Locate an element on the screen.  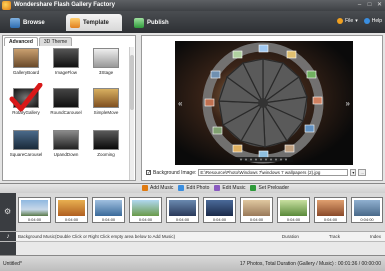
tab-template: Template is located at coordinates (94, 22).